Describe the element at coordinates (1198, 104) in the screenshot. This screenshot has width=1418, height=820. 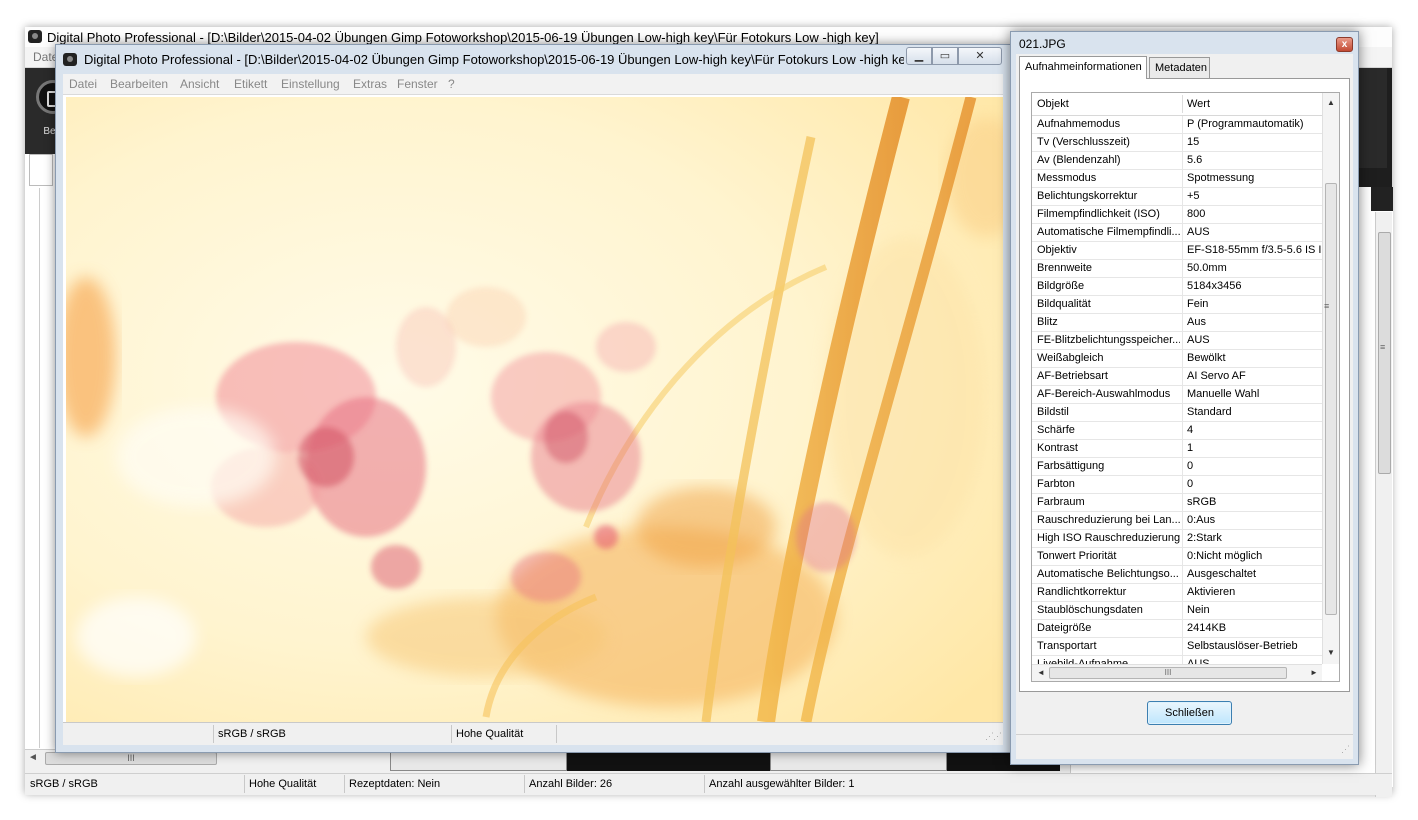
I see `column-header-wert: Wert` at that location.